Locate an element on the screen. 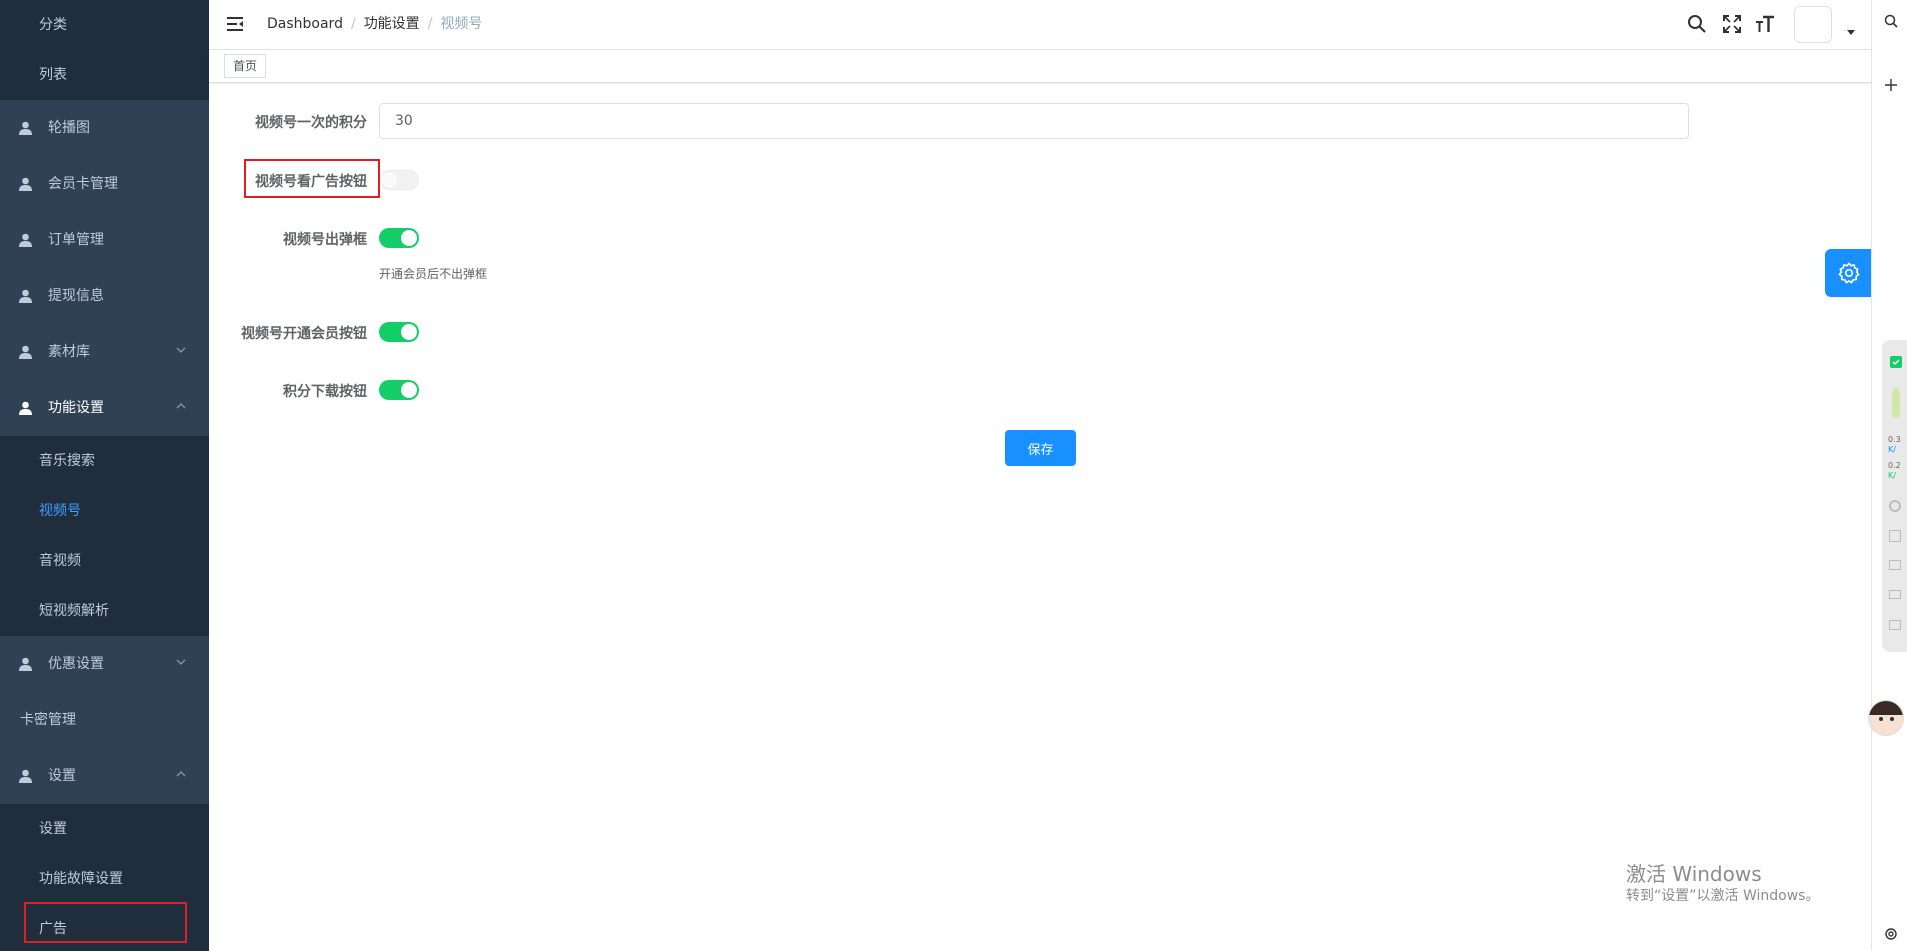 This screenshot has height=951, width=1907. sidebar-item-label: 轮播图 is located at coordinates (69, 128).